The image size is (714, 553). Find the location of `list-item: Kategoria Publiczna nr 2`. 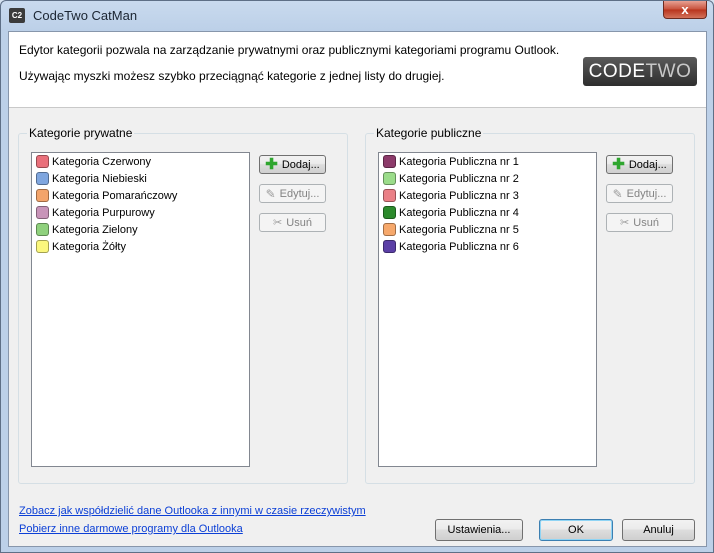

list-item: Kategoria Publiczna nr 2 is located at coordinates (487, 178).